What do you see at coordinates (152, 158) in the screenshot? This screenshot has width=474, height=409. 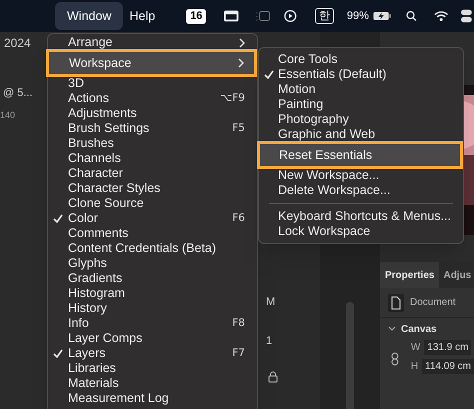 I see `menu-item: Channels` at bounding box center [152, 158].